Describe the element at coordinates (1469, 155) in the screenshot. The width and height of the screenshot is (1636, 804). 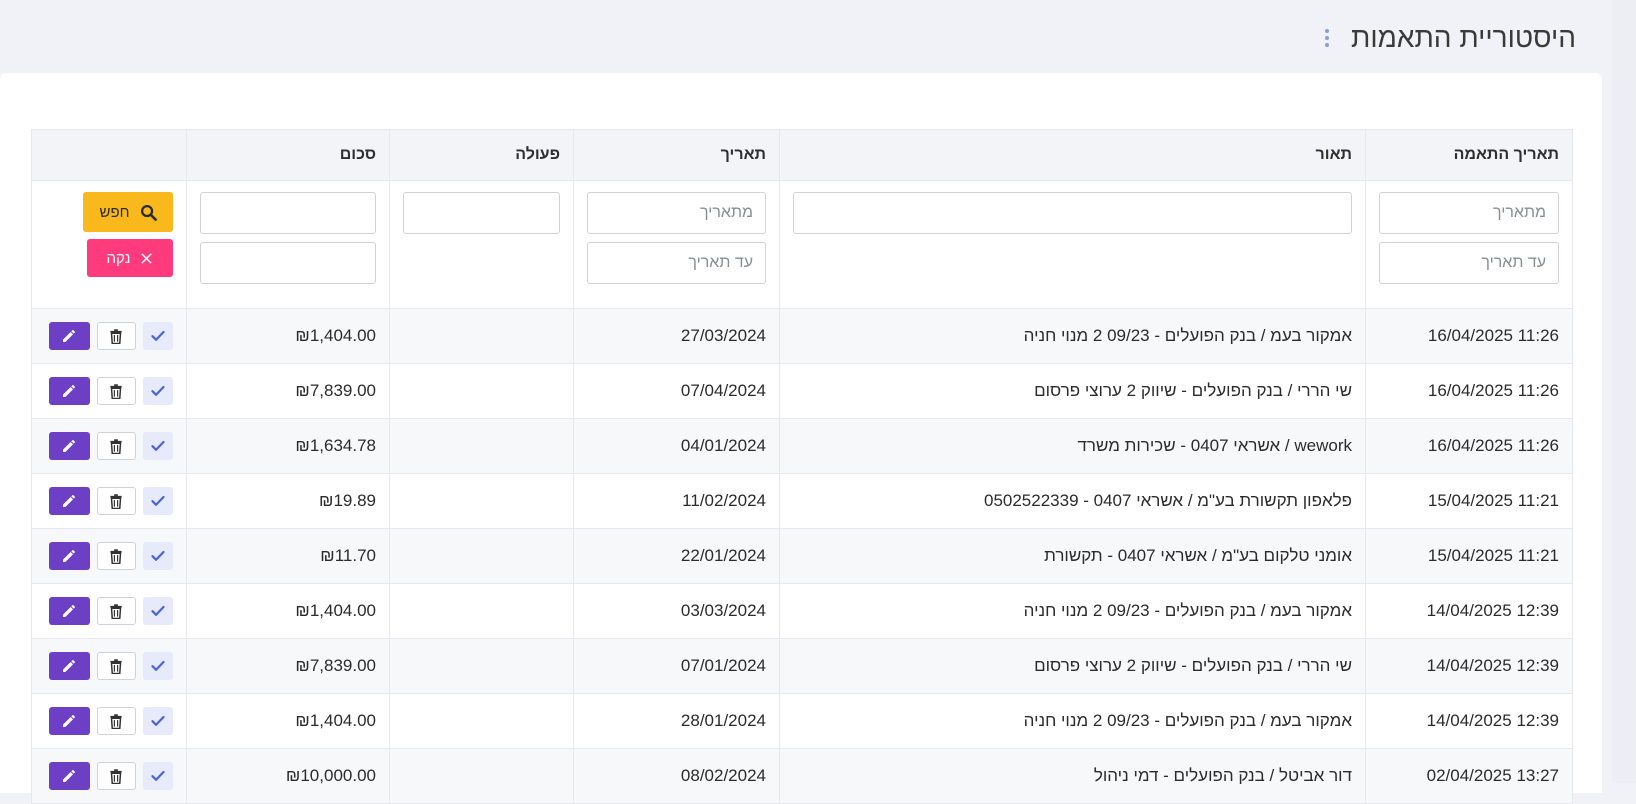
I see `column-header-match-date: תאריך התאמה` at that location.